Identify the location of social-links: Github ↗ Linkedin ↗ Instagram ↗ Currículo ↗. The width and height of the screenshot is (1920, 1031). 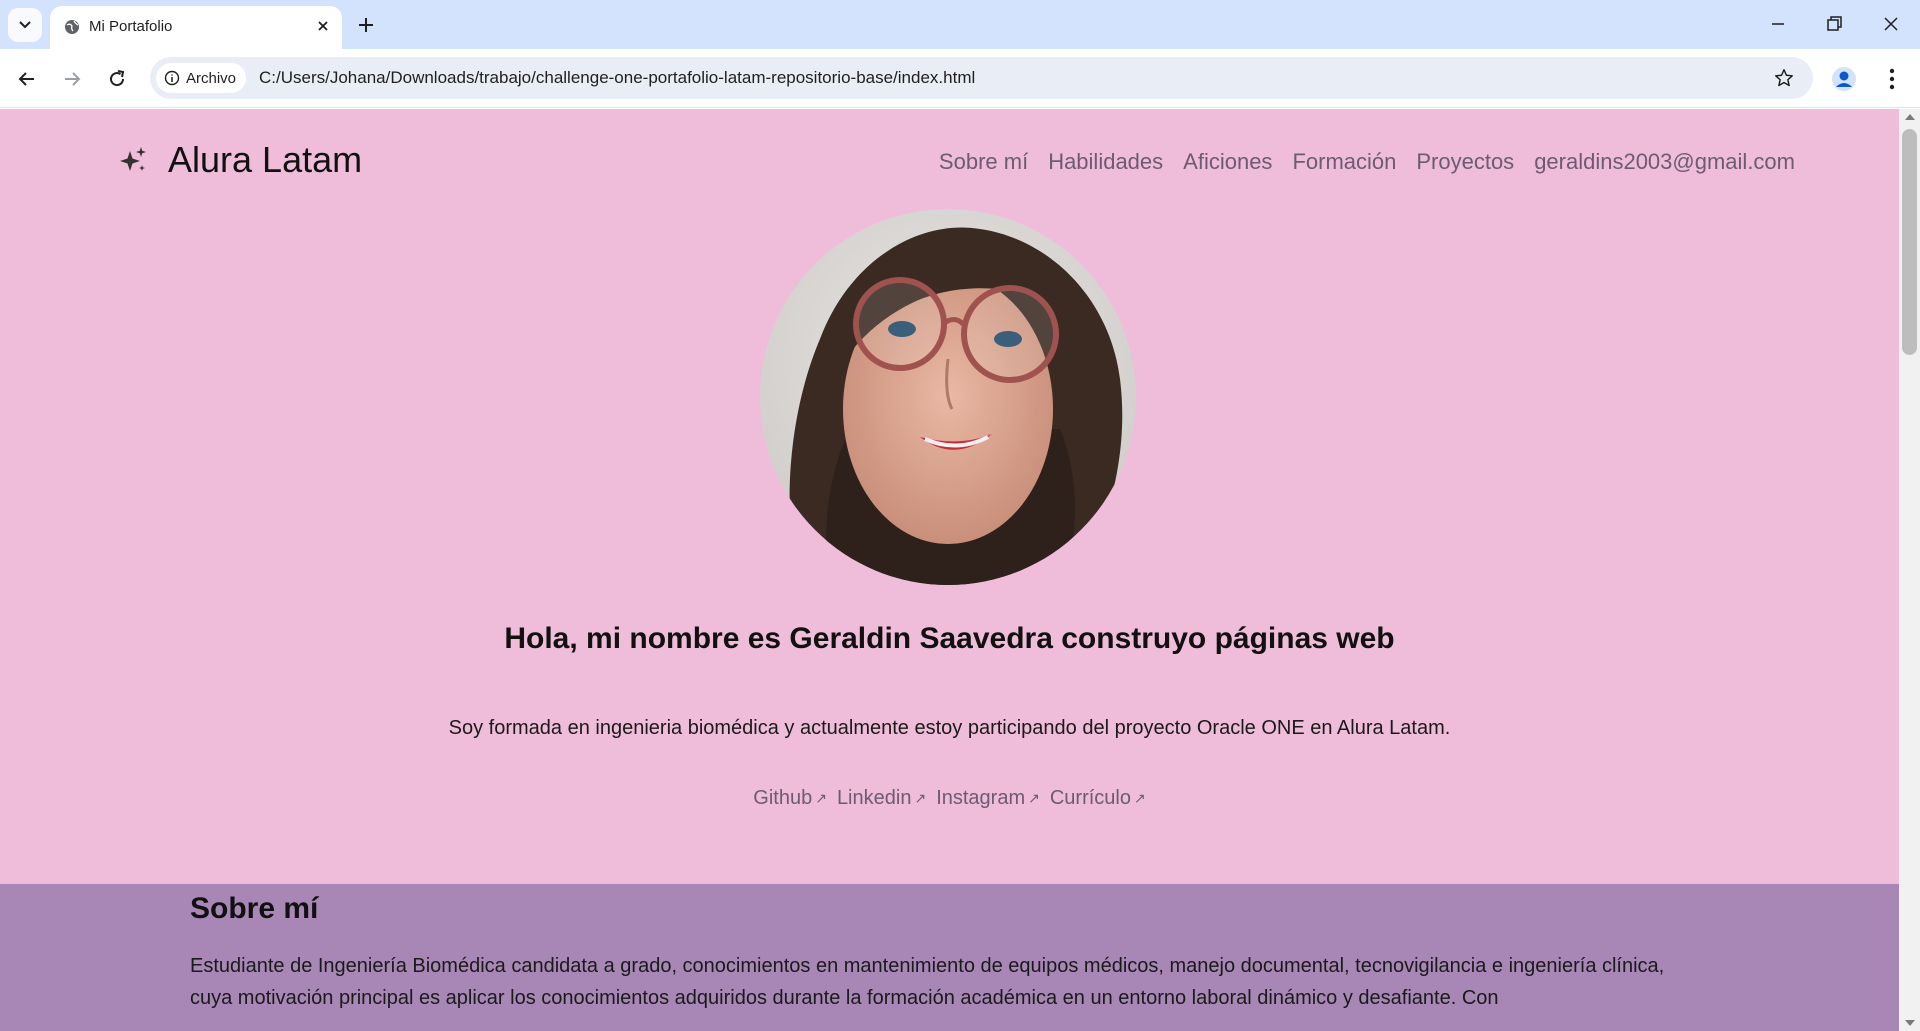
(949, 798).